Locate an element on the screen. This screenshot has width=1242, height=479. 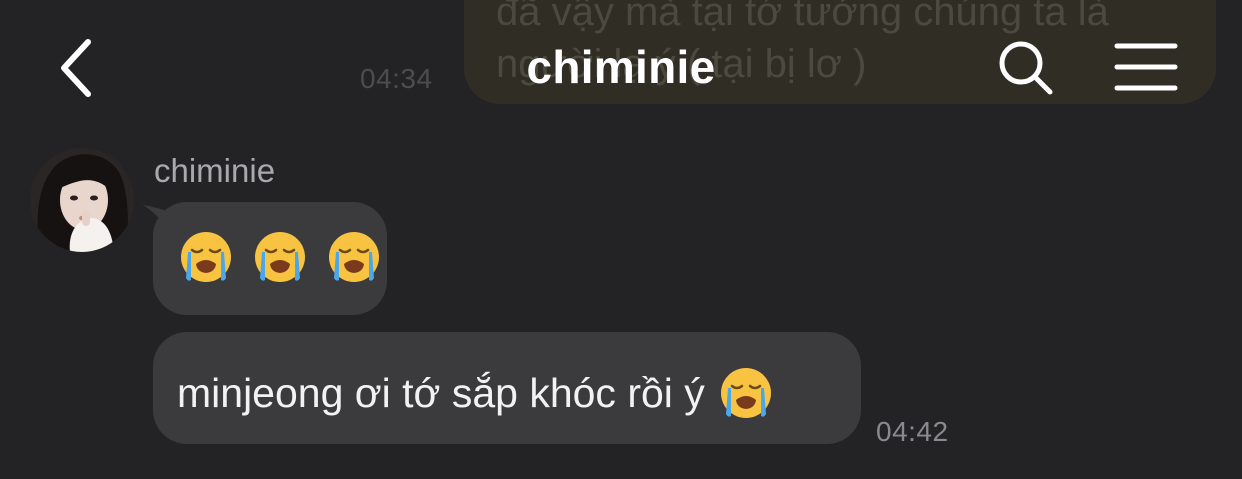
sender-name: chiminie is located at coordinates (215, 170).